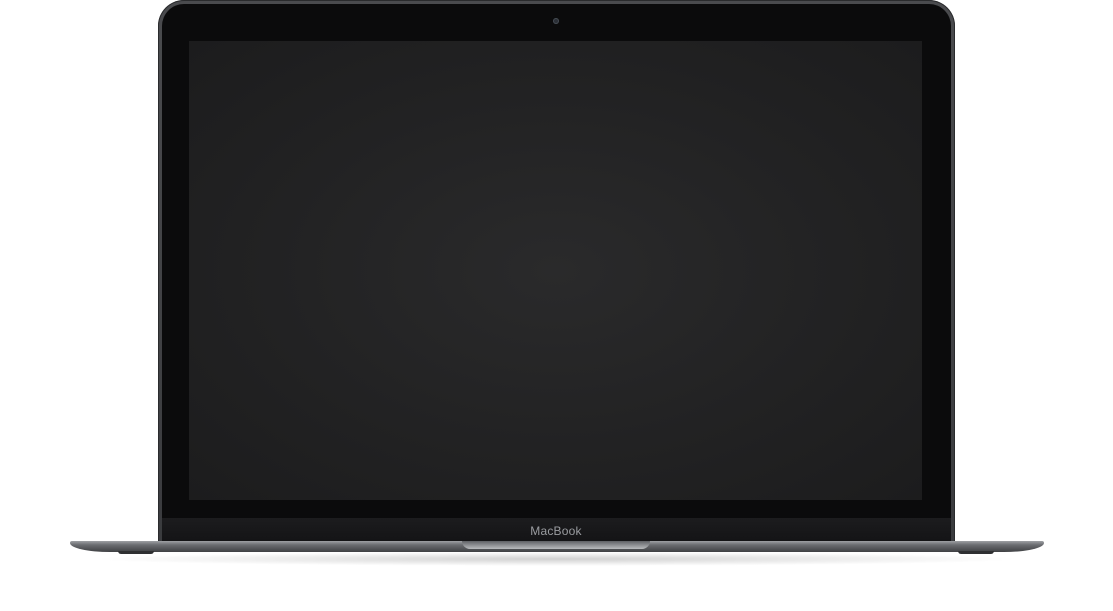  Describe the element at coordinates (556, 531) in the screenshot. I see `brand-logo-text: MacBook` at that location.